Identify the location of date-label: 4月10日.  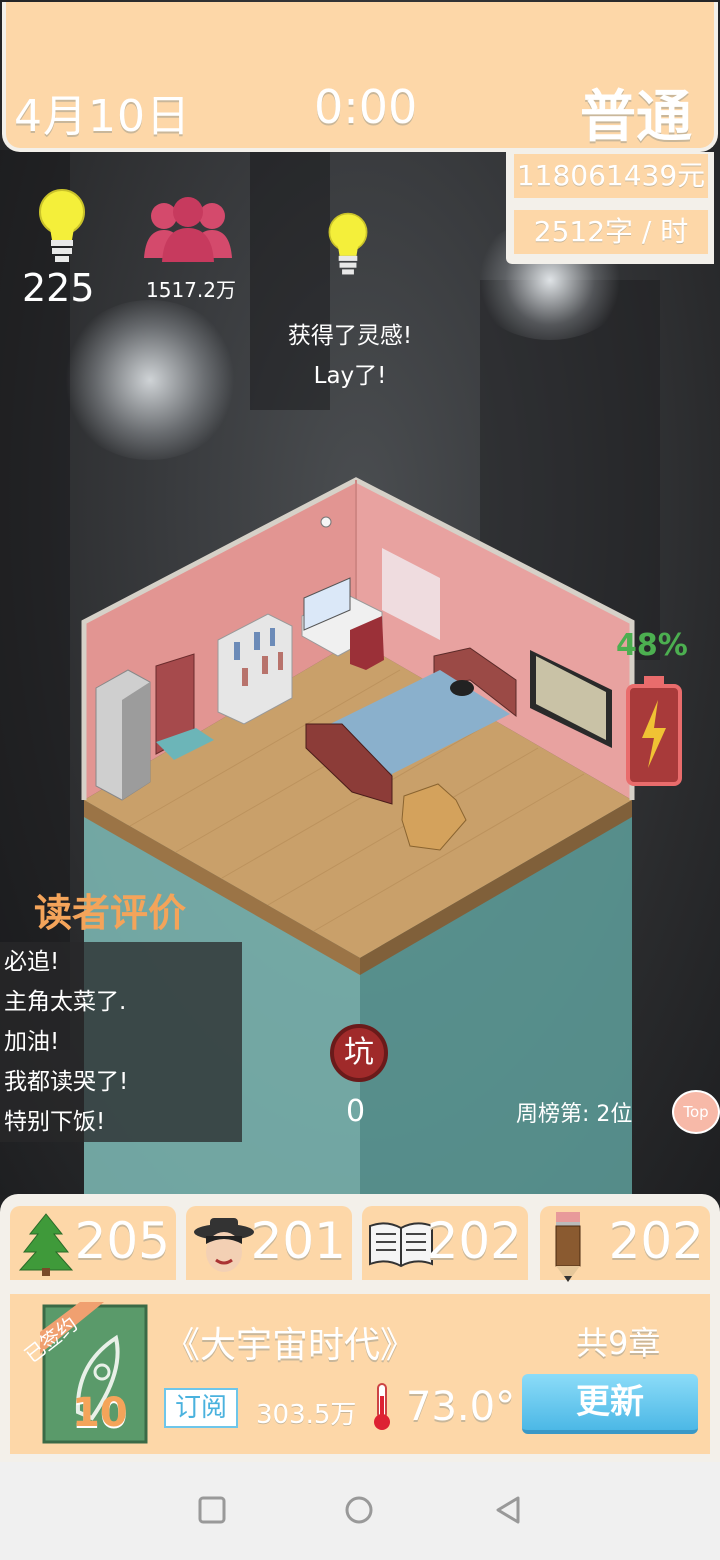
(102, 116).